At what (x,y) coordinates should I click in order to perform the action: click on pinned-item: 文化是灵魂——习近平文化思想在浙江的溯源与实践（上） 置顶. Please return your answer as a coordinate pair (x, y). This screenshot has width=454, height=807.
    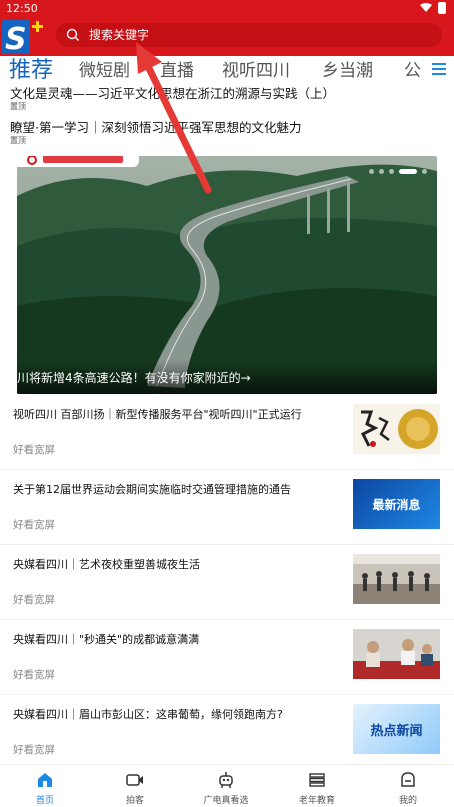
    Looking at the image, I should click on (225, 99).